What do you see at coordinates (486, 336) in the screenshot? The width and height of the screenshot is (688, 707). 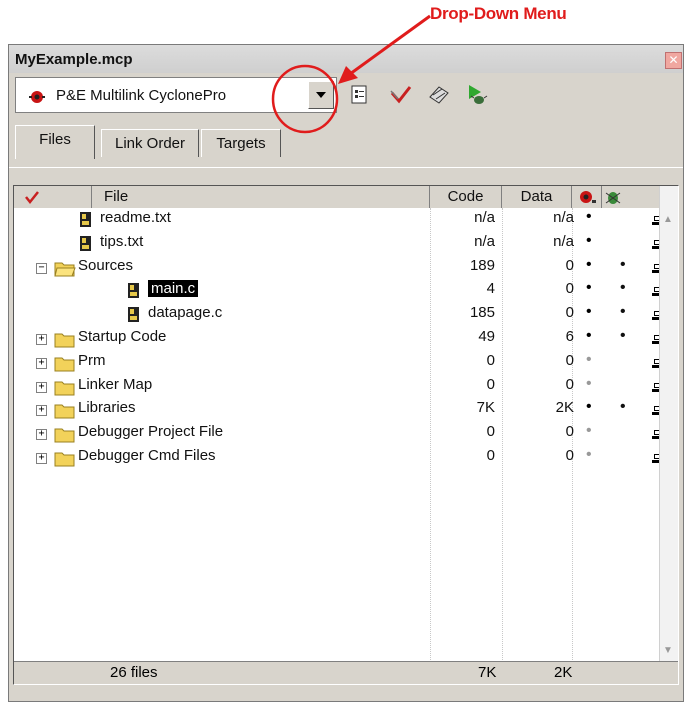 I see `code-size: 49` at bounding box center [486, 336].